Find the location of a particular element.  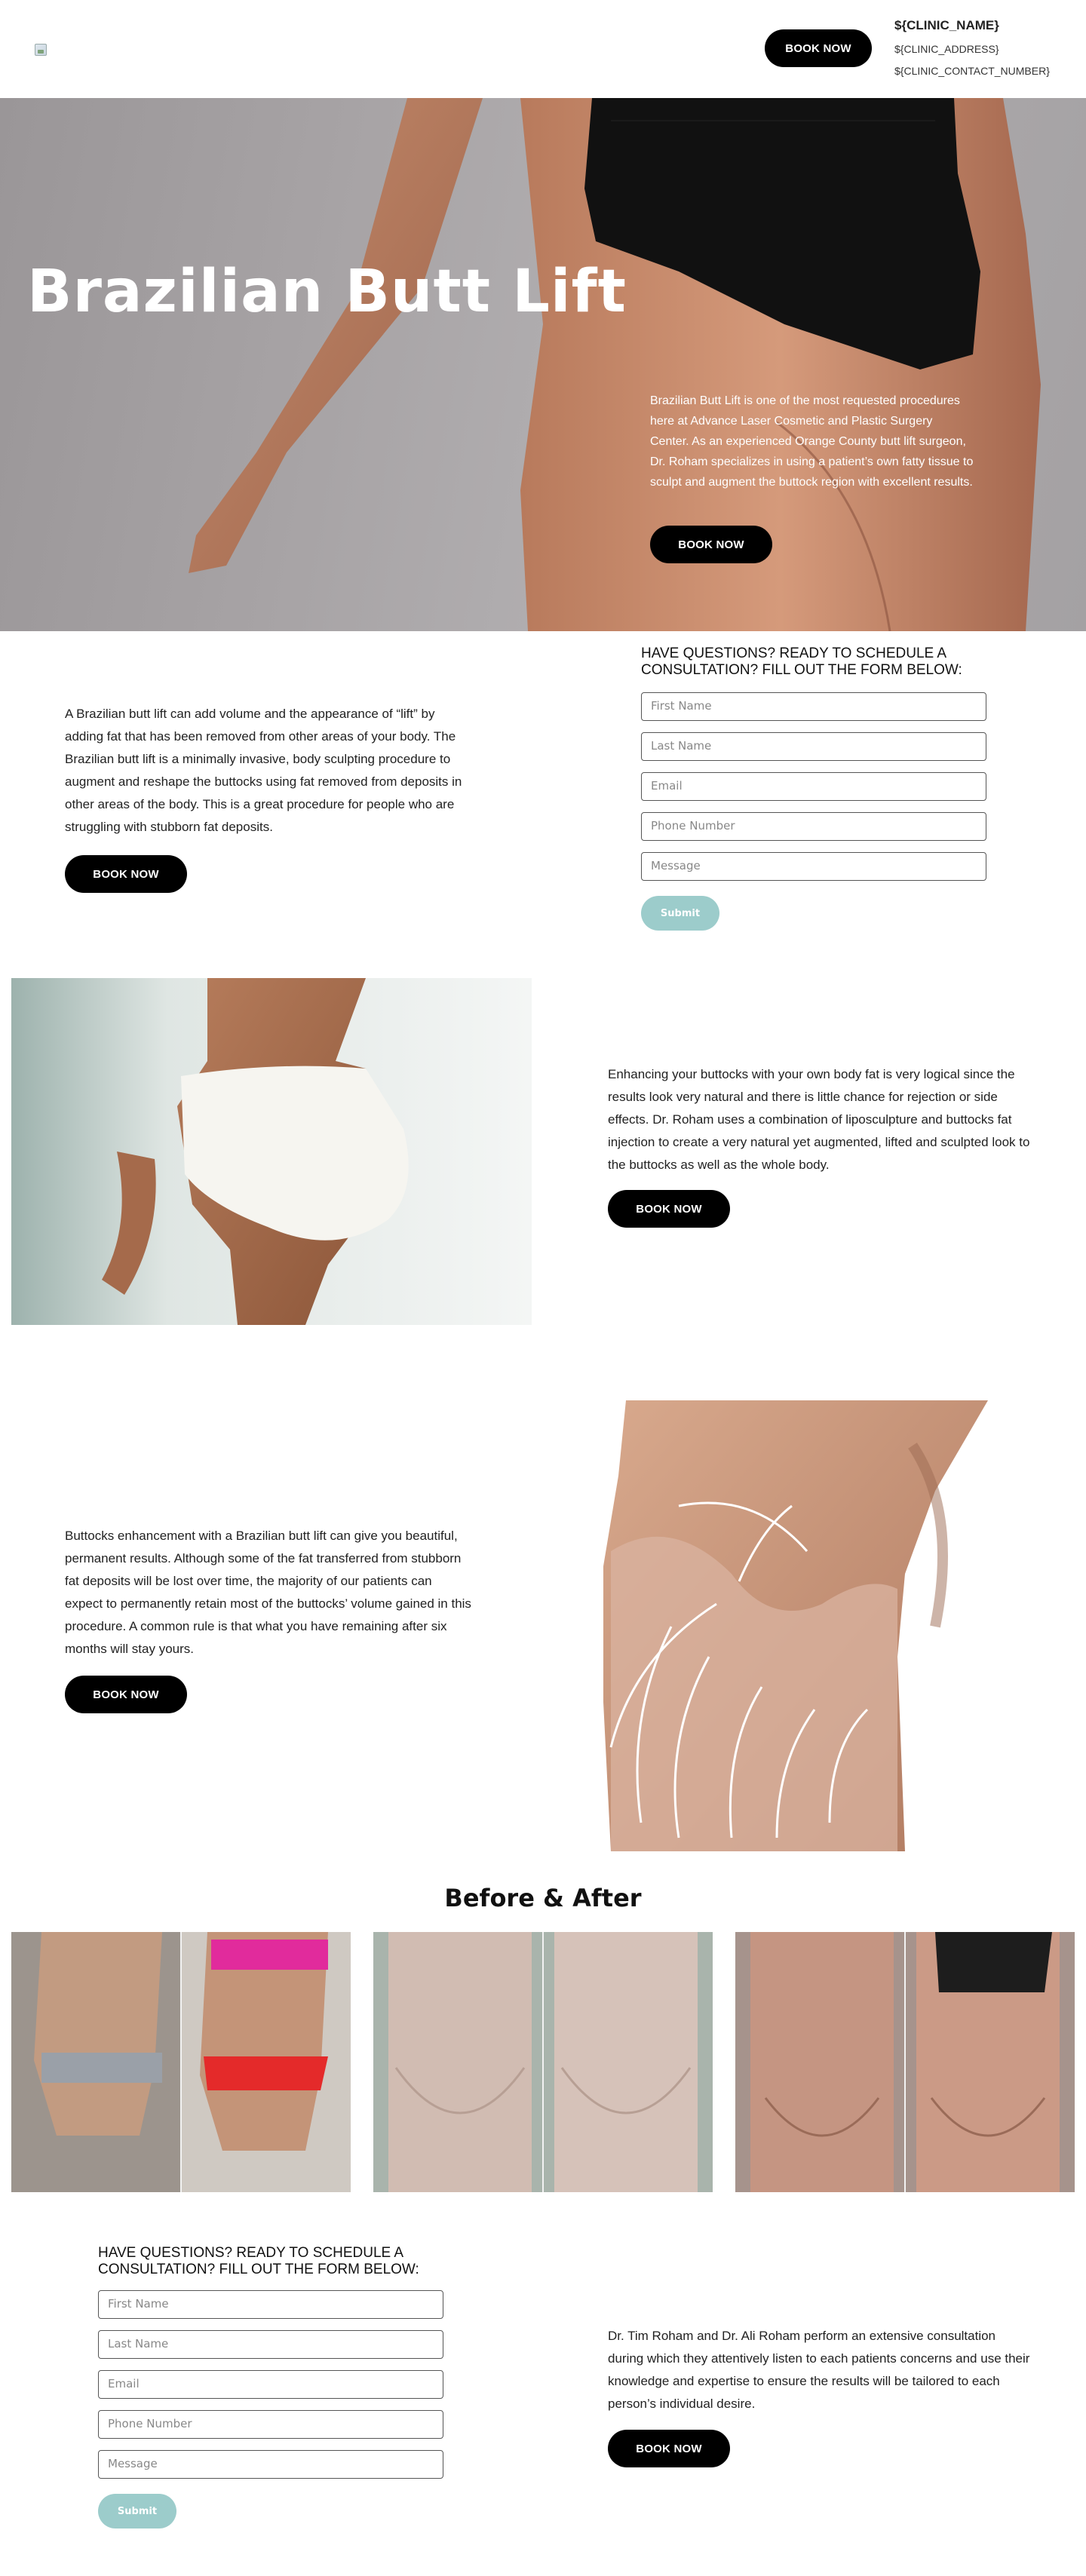

clinic-contact-number: ${CLINIC_CONTACT_NUMBER} is located at coordinates (972, 71).